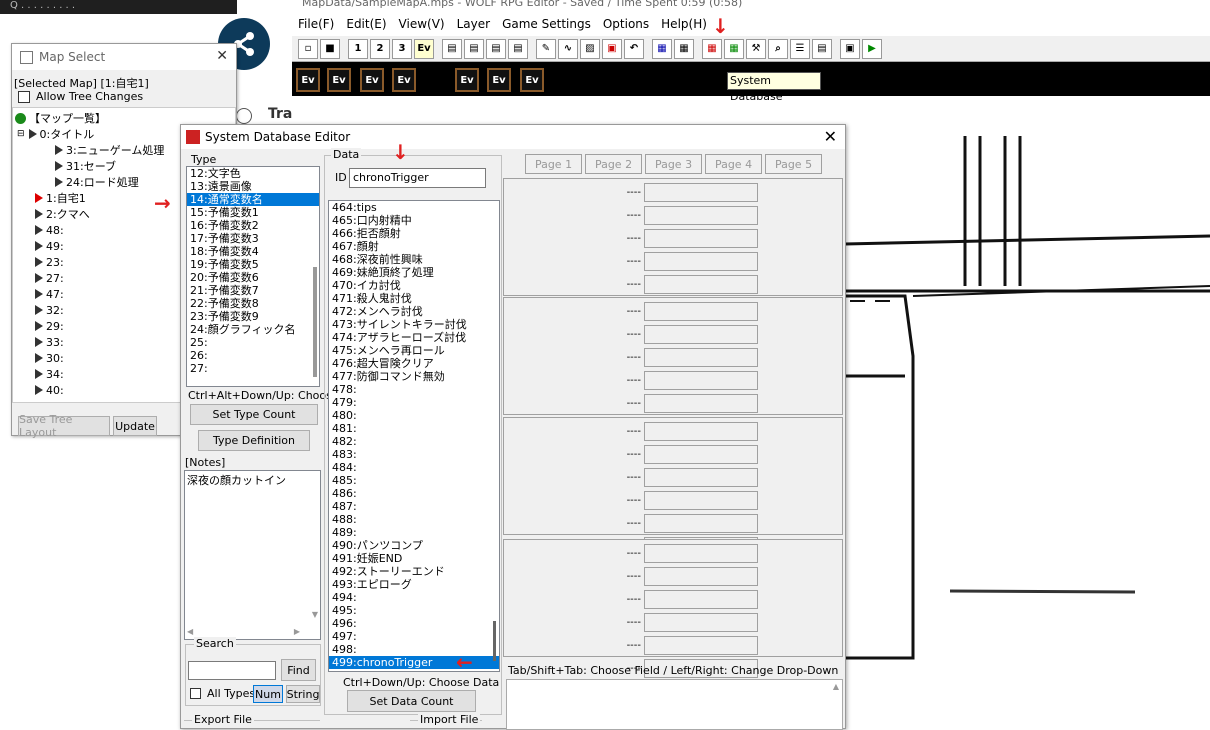  What do you see at coordinates (662, 48) in the screenshot?
I see `user-db-icon: ▦` at bounding box center [662, 48].